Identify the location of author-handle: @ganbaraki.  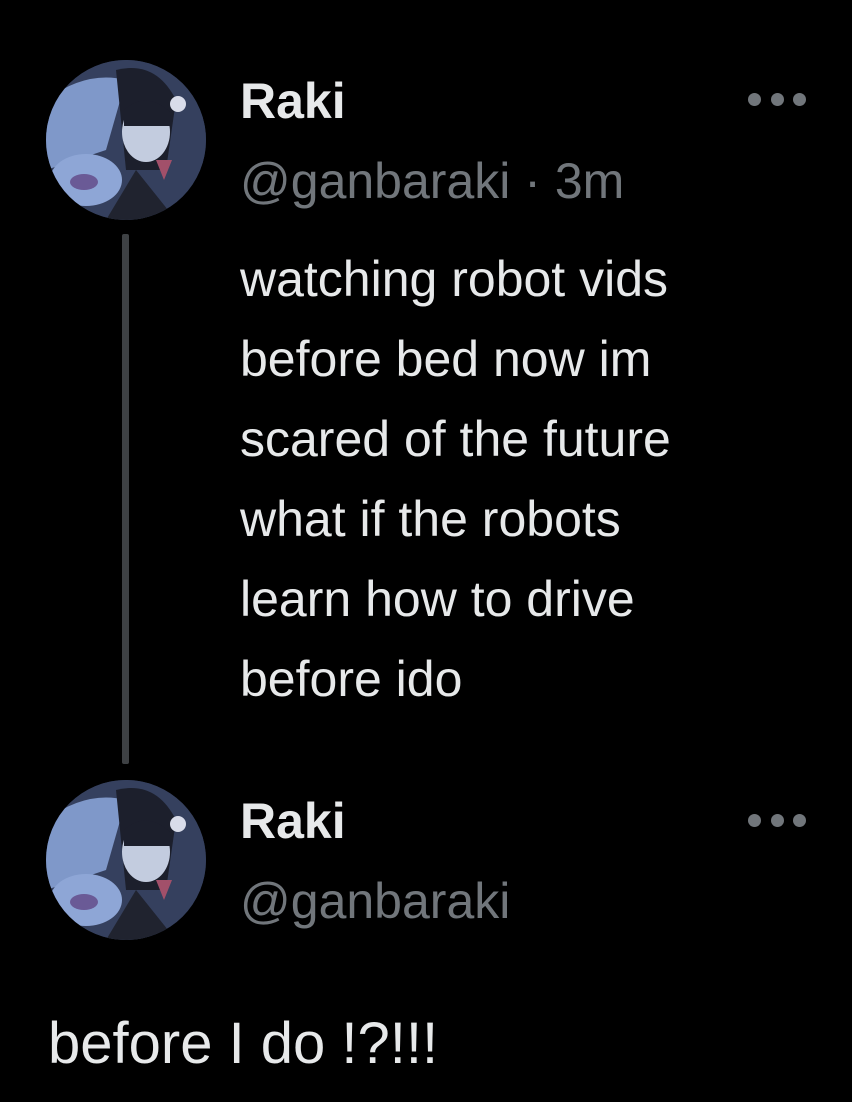
(375, 181).